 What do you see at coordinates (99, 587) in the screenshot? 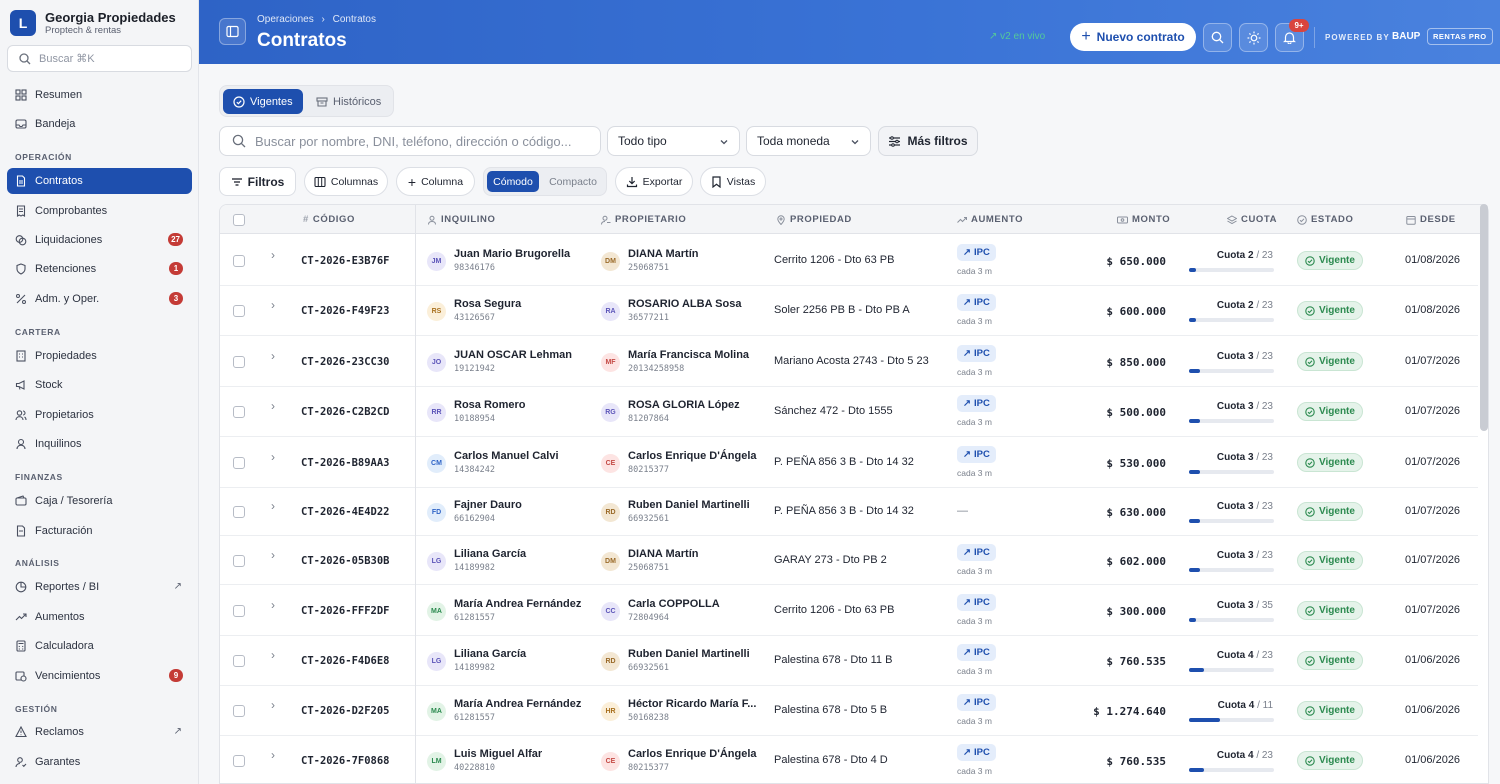
I see `sidebar-item-reportes: Reportes / BI ↗` at bounding box center [99, 587].